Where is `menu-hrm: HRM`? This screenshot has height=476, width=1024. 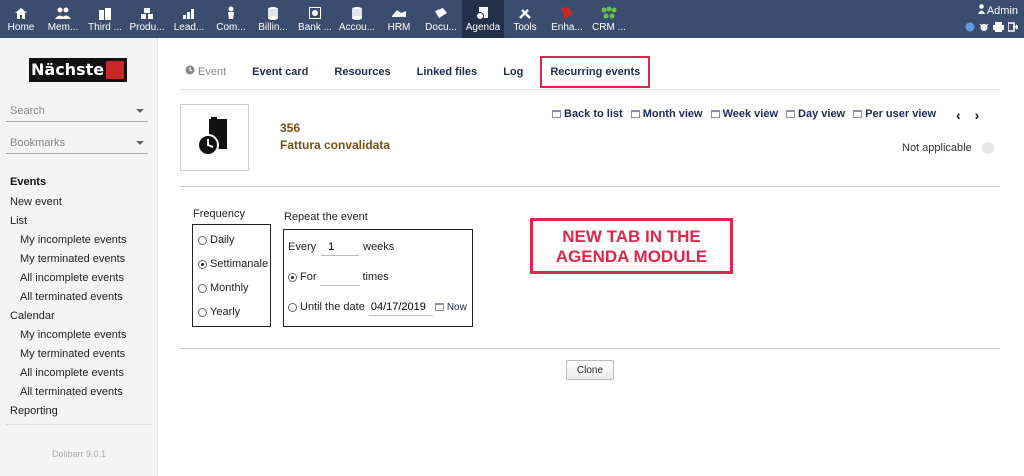 menu-hrm: HRM is located at coordinates (399, 19).